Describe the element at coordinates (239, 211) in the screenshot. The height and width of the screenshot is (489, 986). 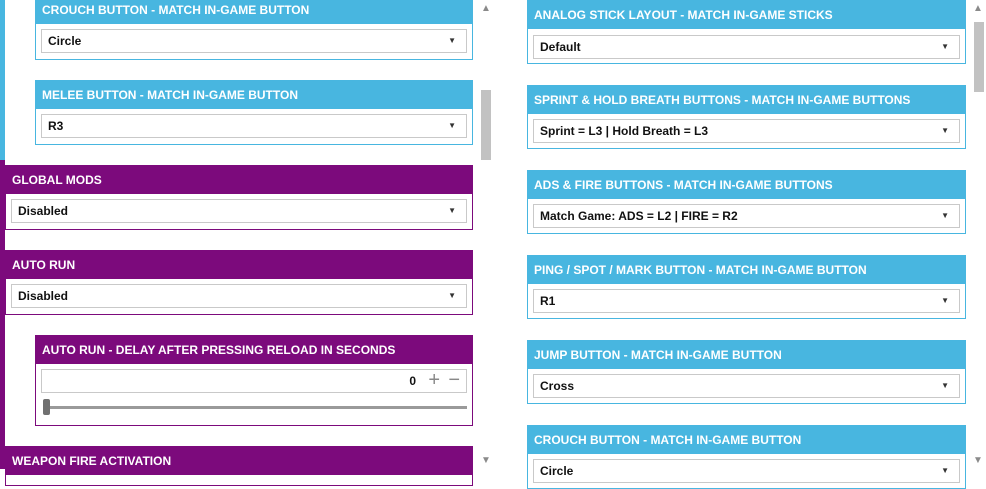
I see `global-mods-dropdown: Disabled ▼` at that location.